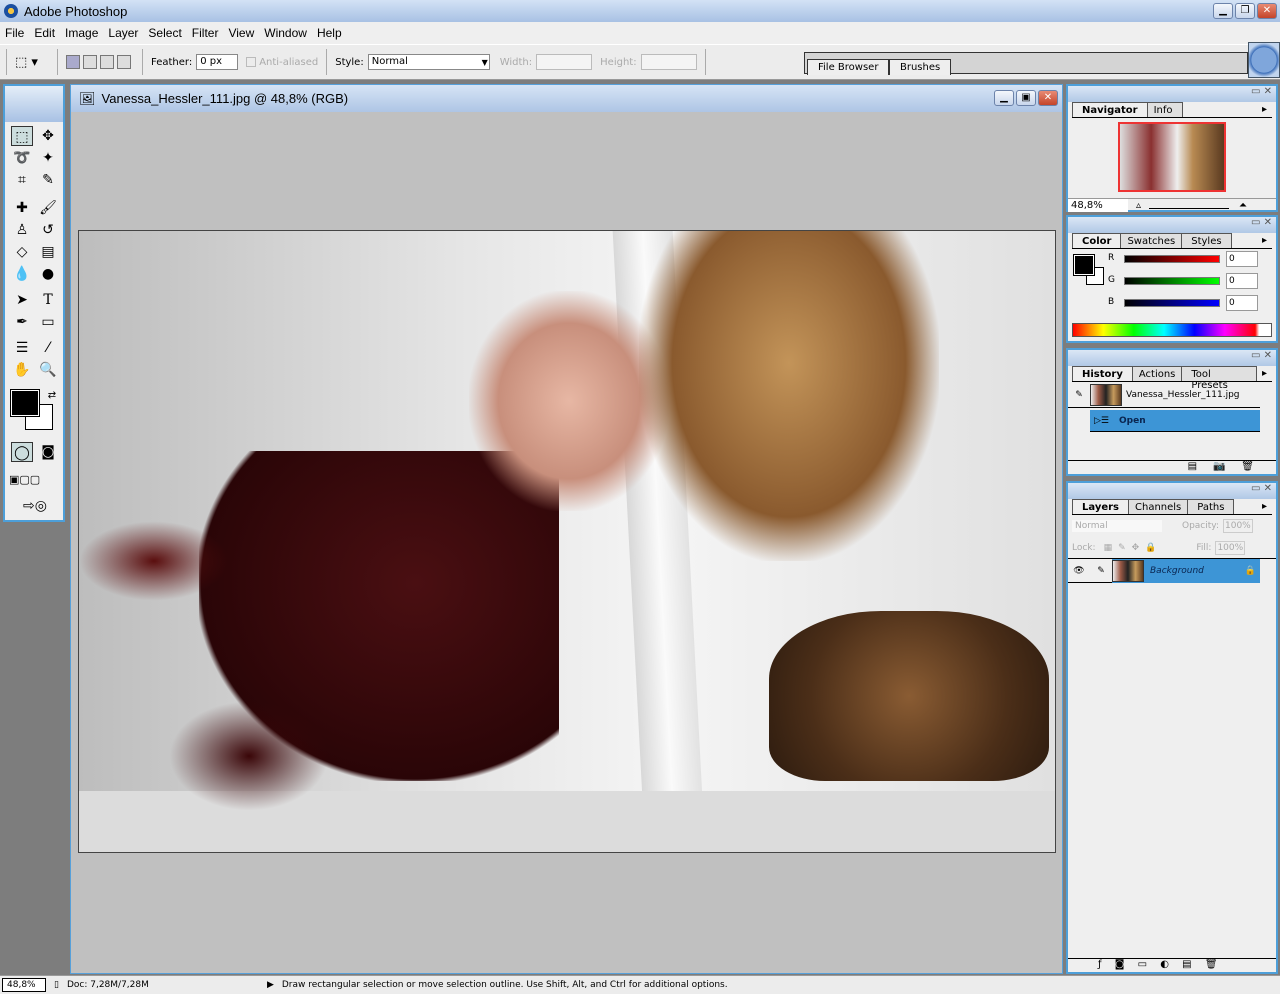  Describe the element at coordinates (1117, 526) in the screenshot. I see `blend-mode-select: Normal` at that location.